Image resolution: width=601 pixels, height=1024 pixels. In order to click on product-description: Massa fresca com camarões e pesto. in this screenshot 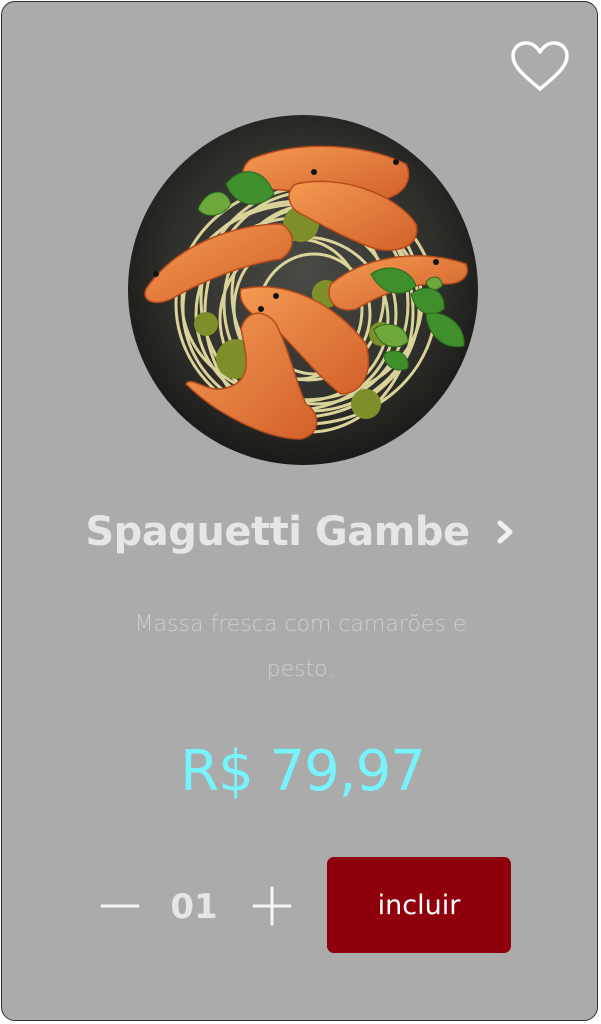, I will do `click(300, 647)`.